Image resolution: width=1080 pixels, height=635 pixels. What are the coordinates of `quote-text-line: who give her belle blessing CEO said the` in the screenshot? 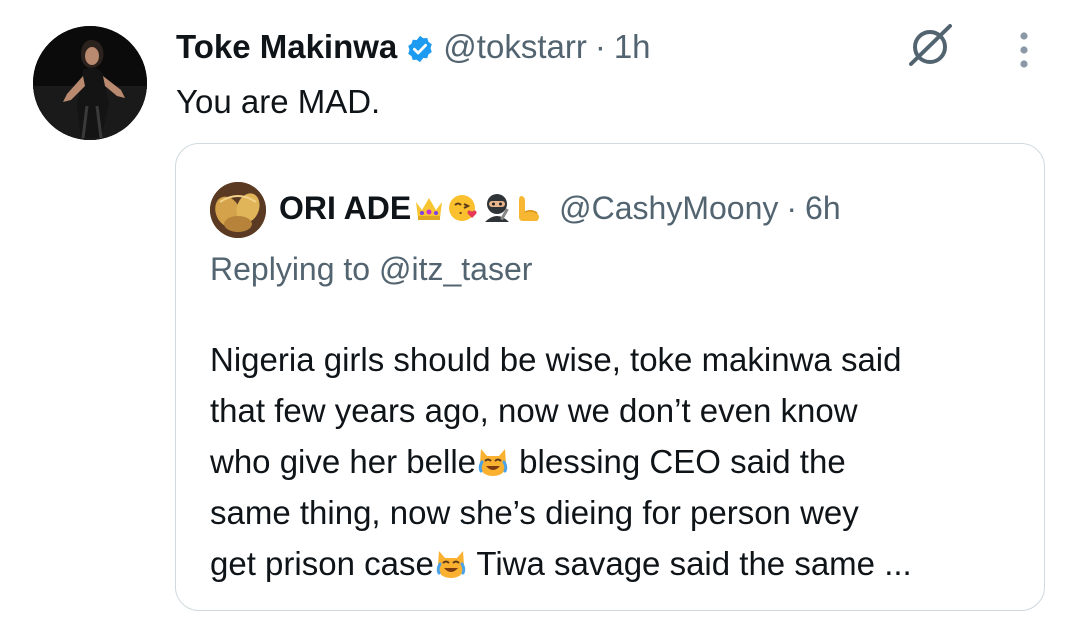 It's located at (610, 461).